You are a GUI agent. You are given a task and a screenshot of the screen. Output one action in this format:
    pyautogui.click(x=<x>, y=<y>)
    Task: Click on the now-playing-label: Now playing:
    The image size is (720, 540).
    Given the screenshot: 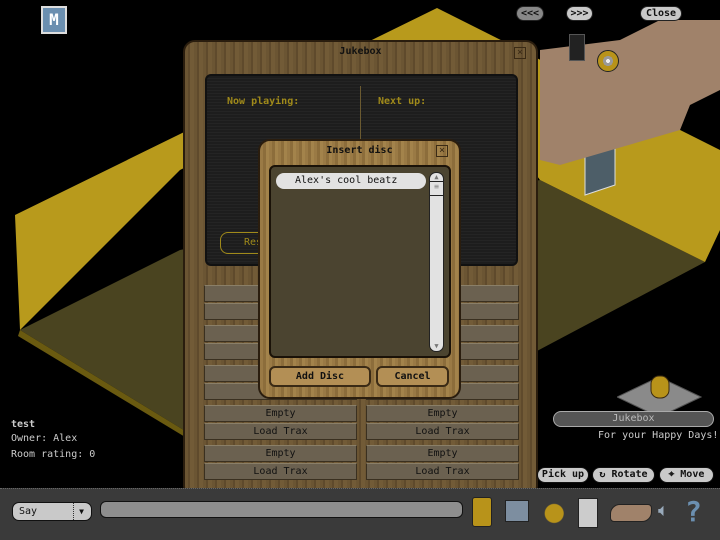 What is the action you would take?
    pyautogui.click(x=263, y=101)
    